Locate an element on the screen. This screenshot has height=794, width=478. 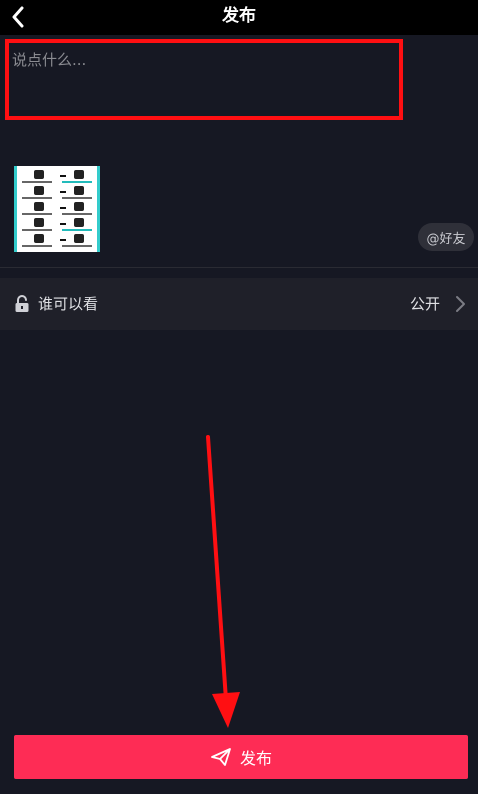
thumbnail-accent-right is located at coordinates (98, 209).